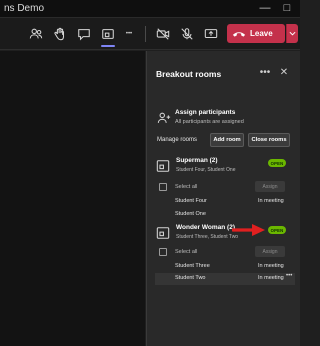  What do you see at coordinates (145, 34) in the screenshot?
I see `toolbar-divider` at bounding box center [145, 34].